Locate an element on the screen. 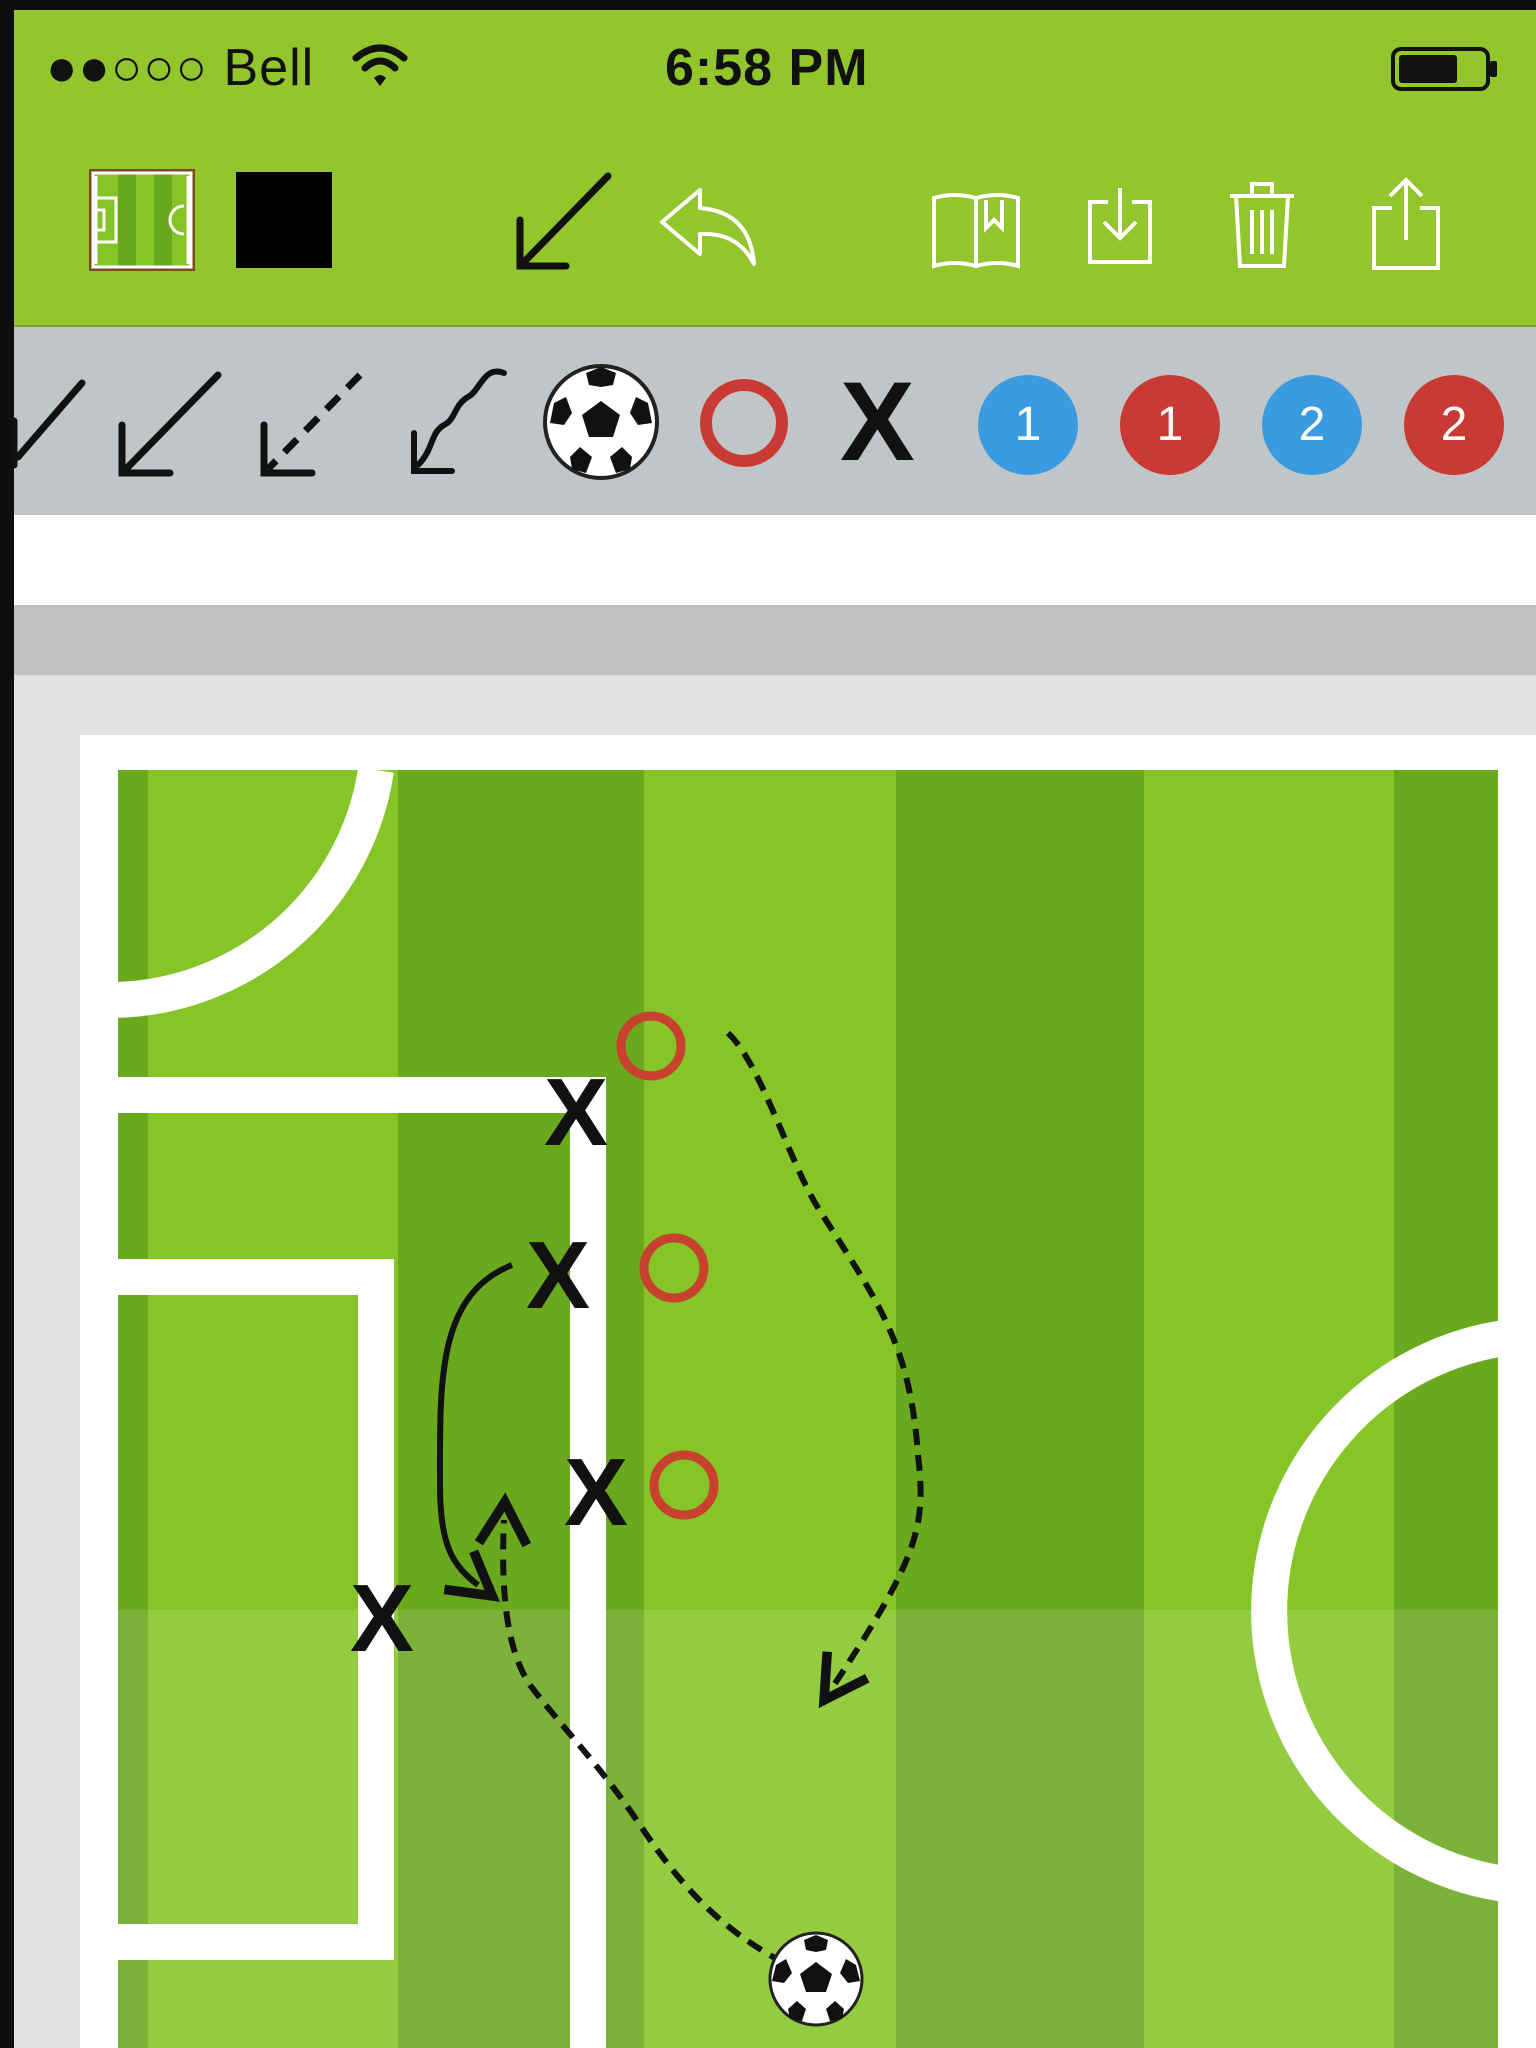 The height and width of the screenshot is (2048, 1536). partial-arrow-icon is located at coordinates (46, 425).